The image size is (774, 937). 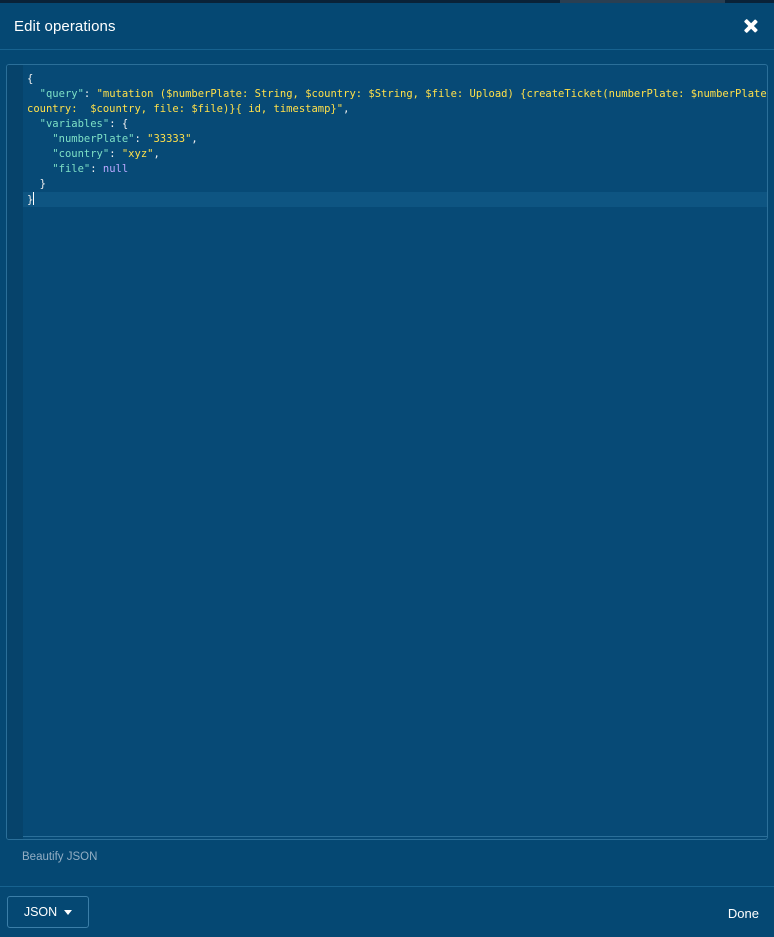 I want to click on code-token-punc: {, so click(x=30, y=79).